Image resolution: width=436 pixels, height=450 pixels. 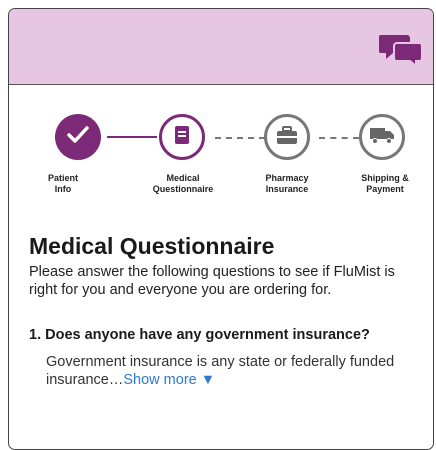 I want to click on step-medical-questionnaire, so click(x=182, y=137).